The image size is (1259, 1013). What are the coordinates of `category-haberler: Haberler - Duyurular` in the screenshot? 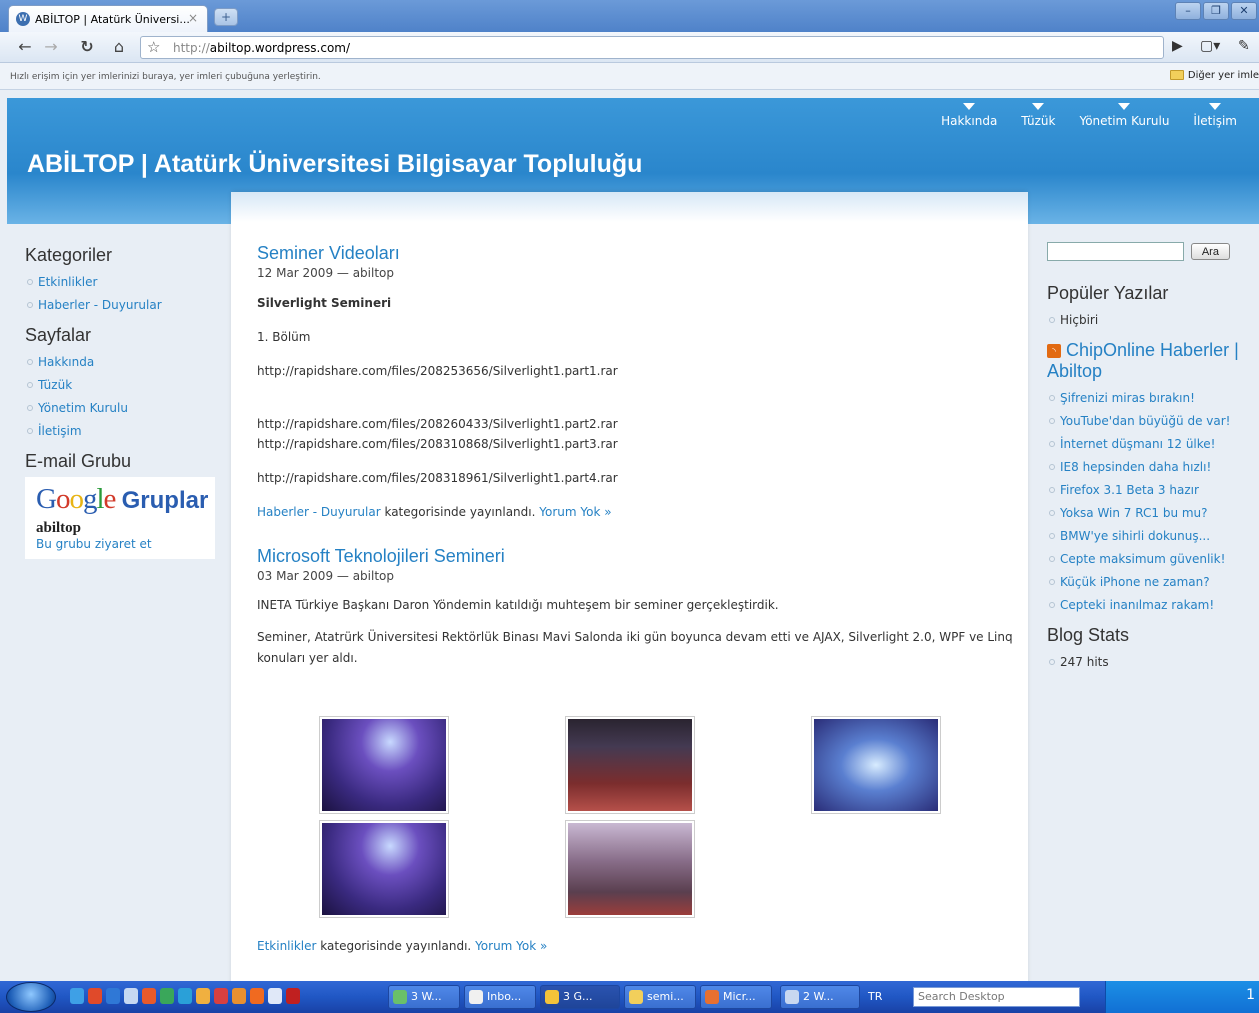 It's located at (100, 305).